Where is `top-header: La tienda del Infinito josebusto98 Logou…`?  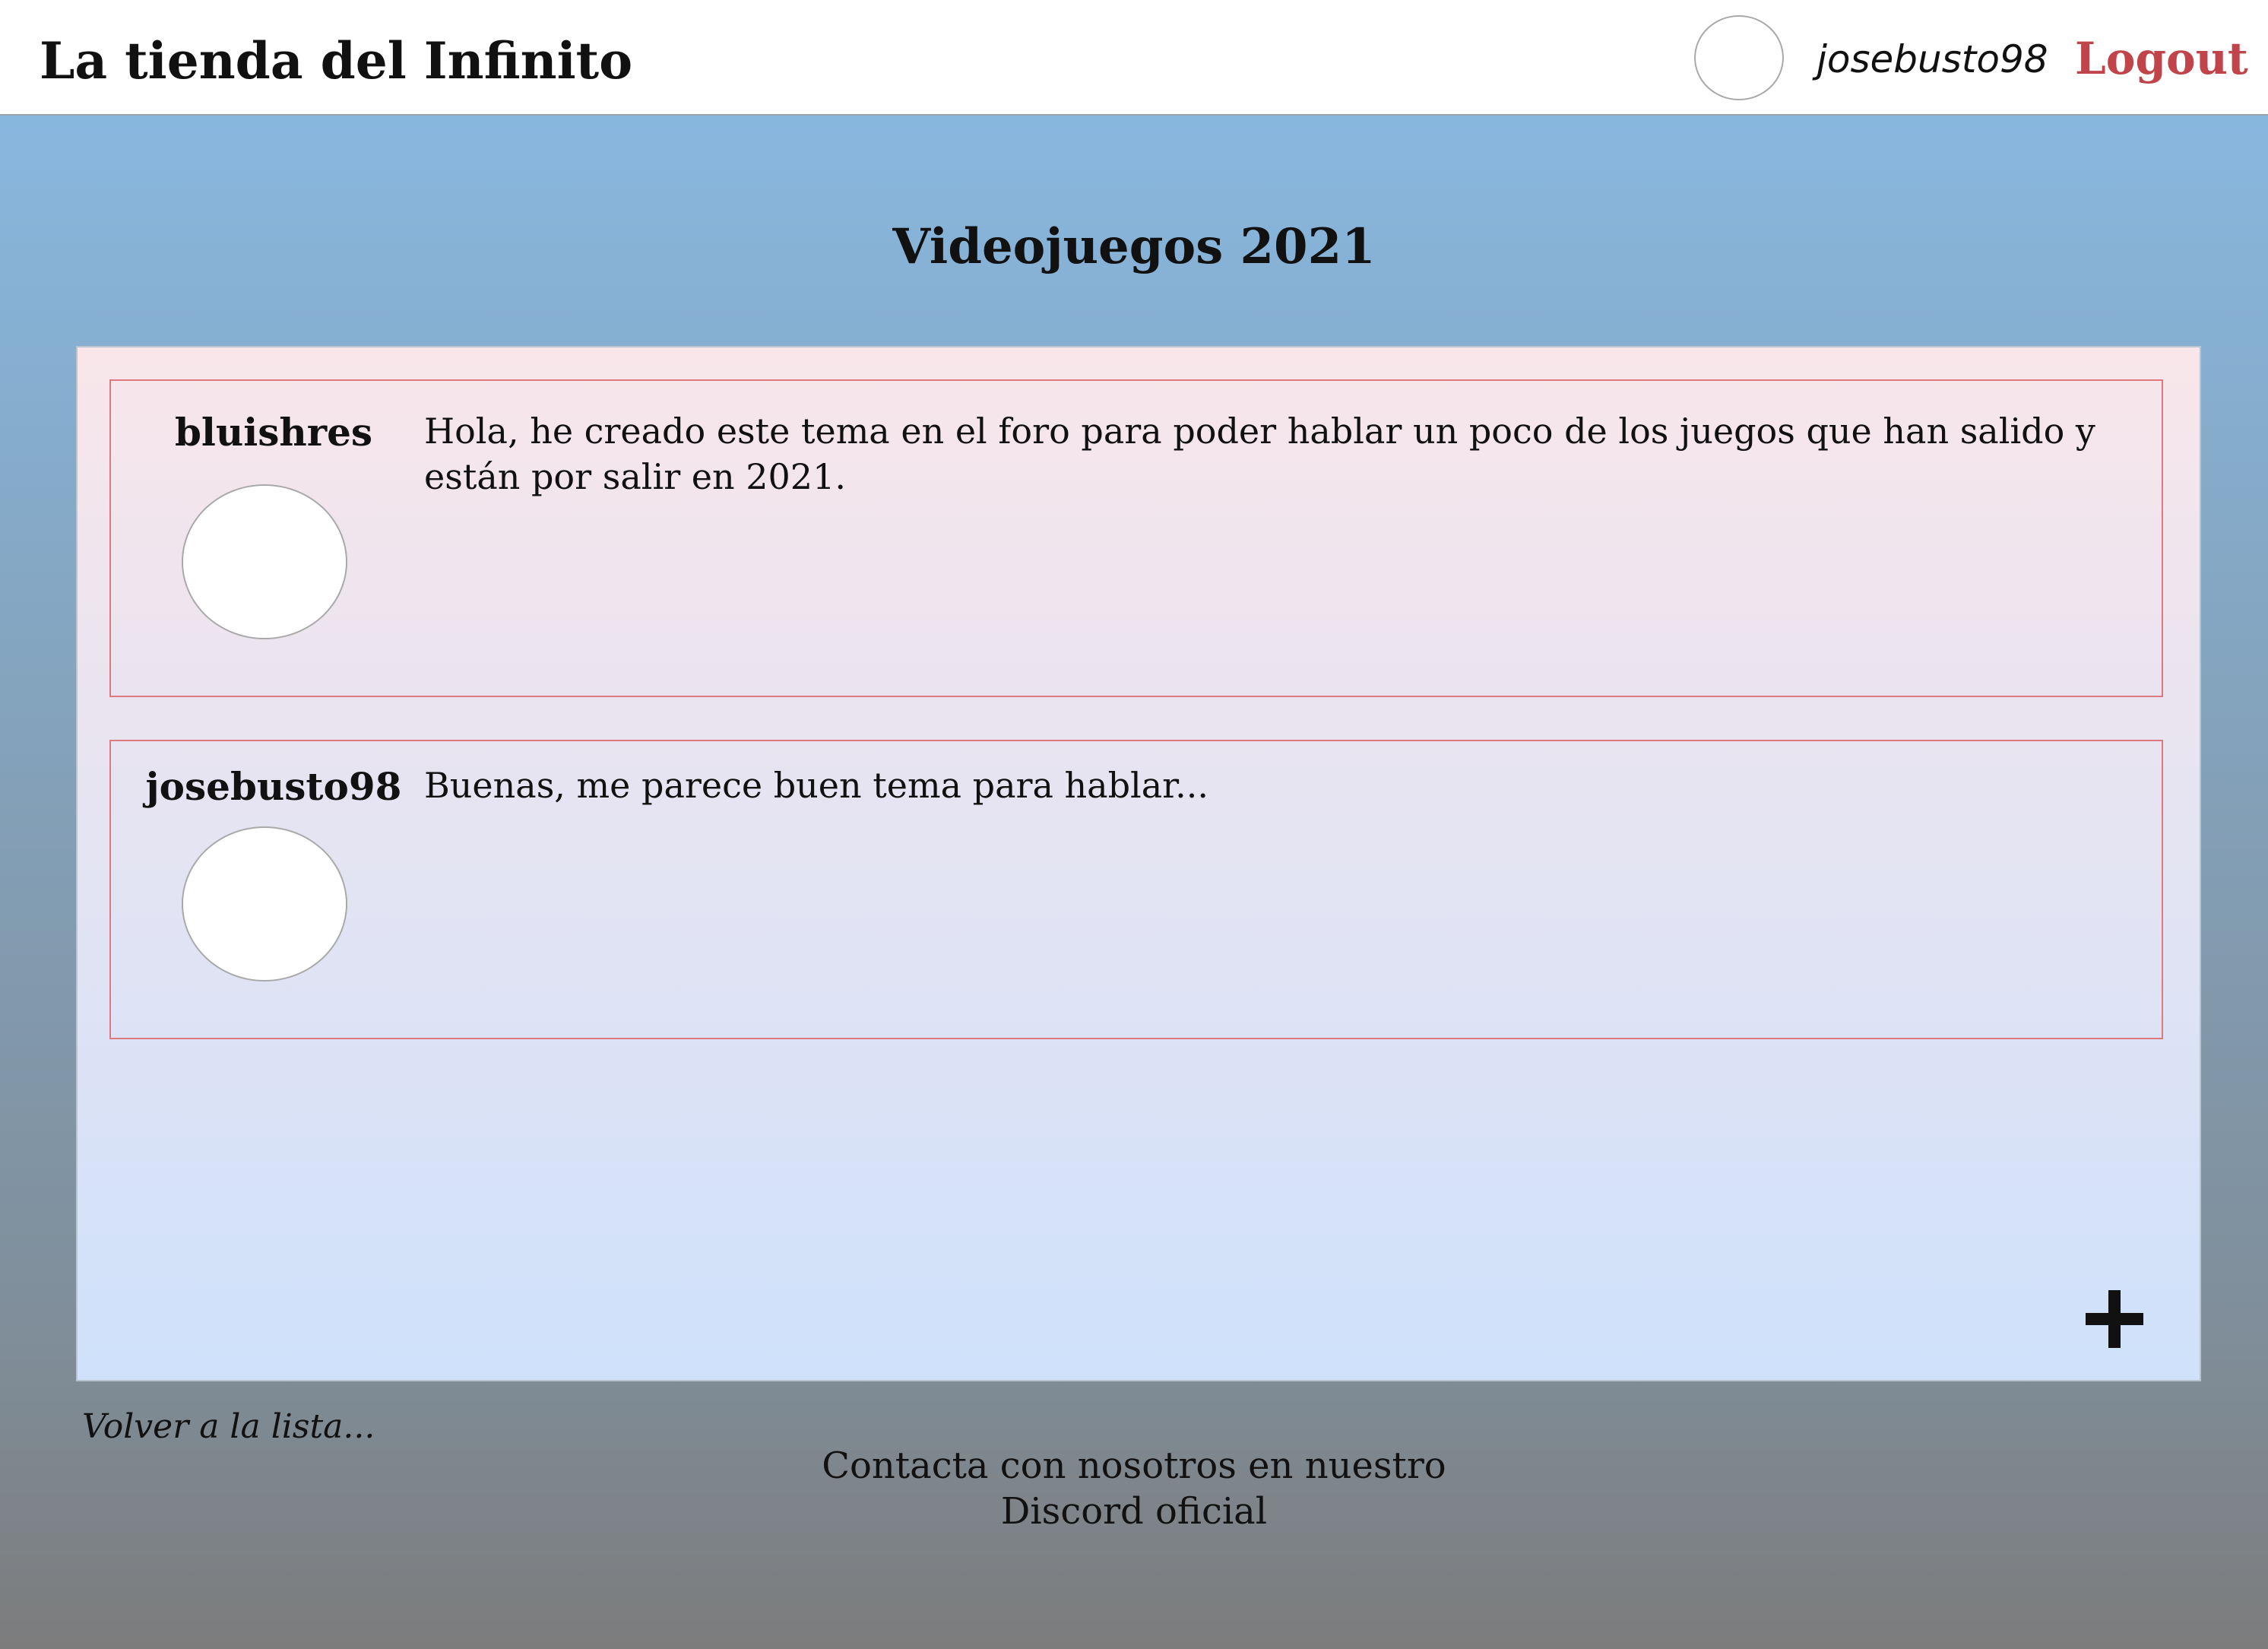
top-header: La tienda del Infinito josebusto98 Logou… is located at coordinates (1134, 58).